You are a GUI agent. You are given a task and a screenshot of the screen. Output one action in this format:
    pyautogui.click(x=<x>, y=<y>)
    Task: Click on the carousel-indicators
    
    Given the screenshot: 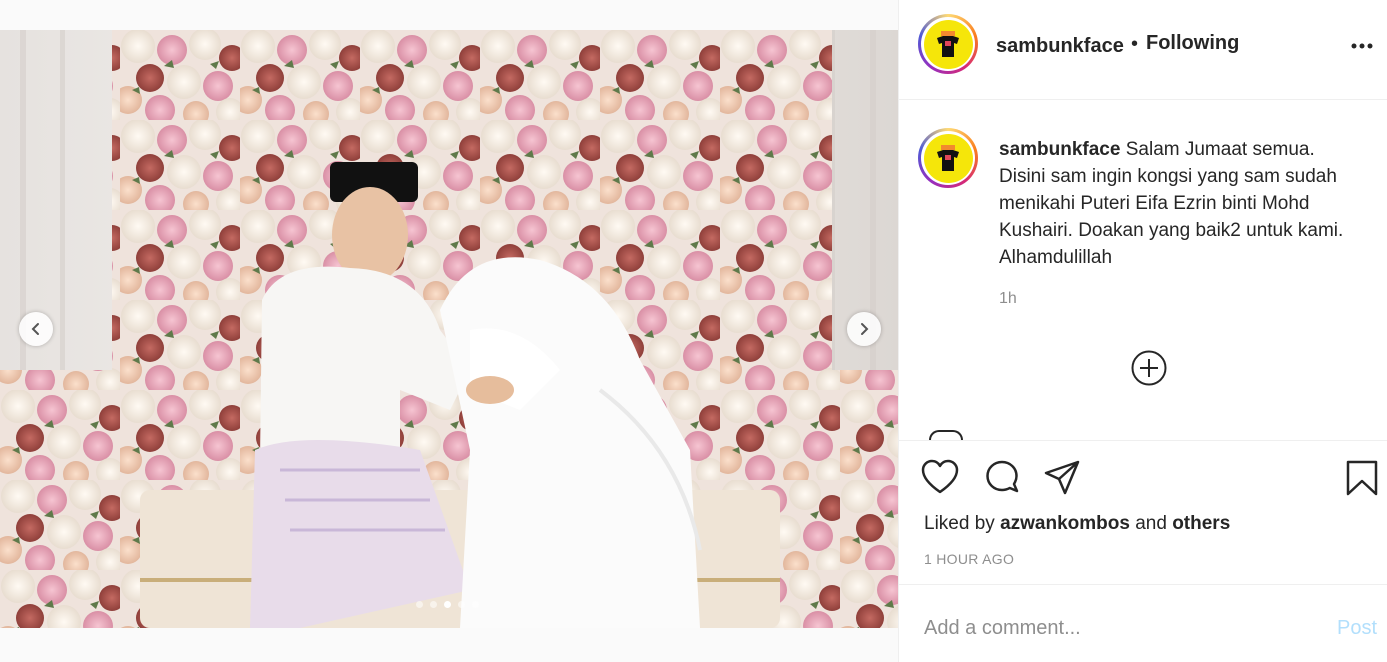 What is the action you would take?
    pyautogui.click(x=447, y=604)
    